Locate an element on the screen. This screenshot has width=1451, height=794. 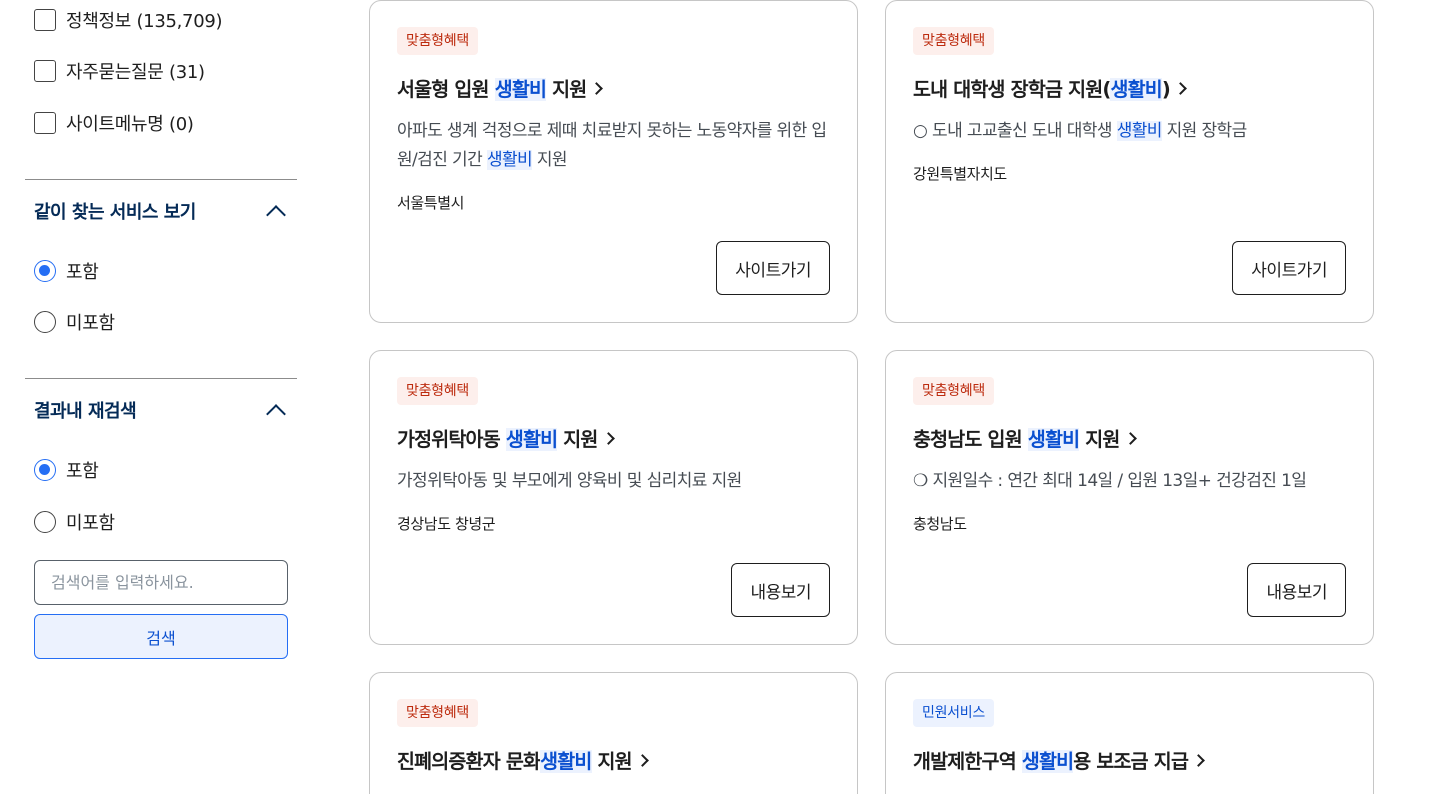
desc-text: ○ 도내 고교출신 도내 대학생 is located at coordinates (1015, 131).